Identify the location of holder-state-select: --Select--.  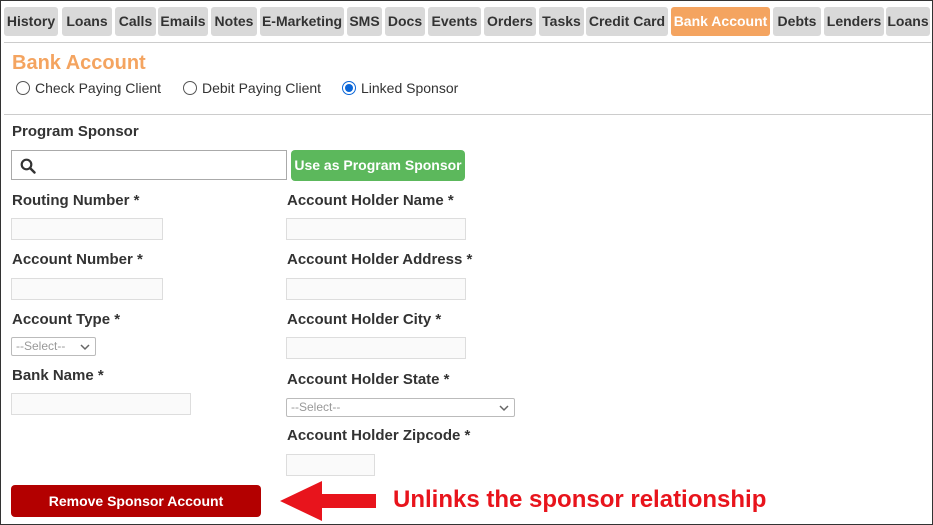
(400, 407).